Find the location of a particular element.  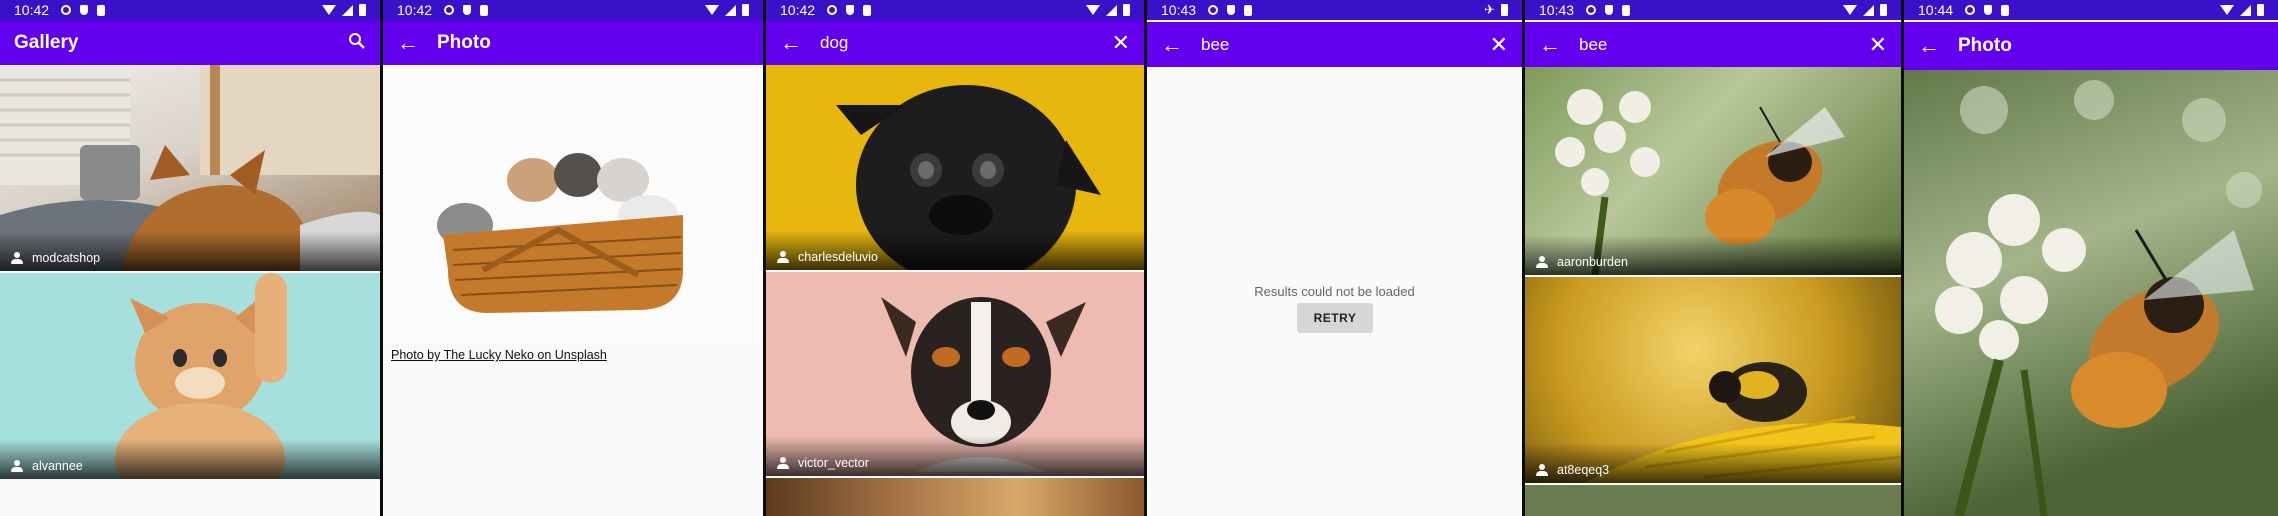

app-bar: Gallery is located at coordinates (190, 42).